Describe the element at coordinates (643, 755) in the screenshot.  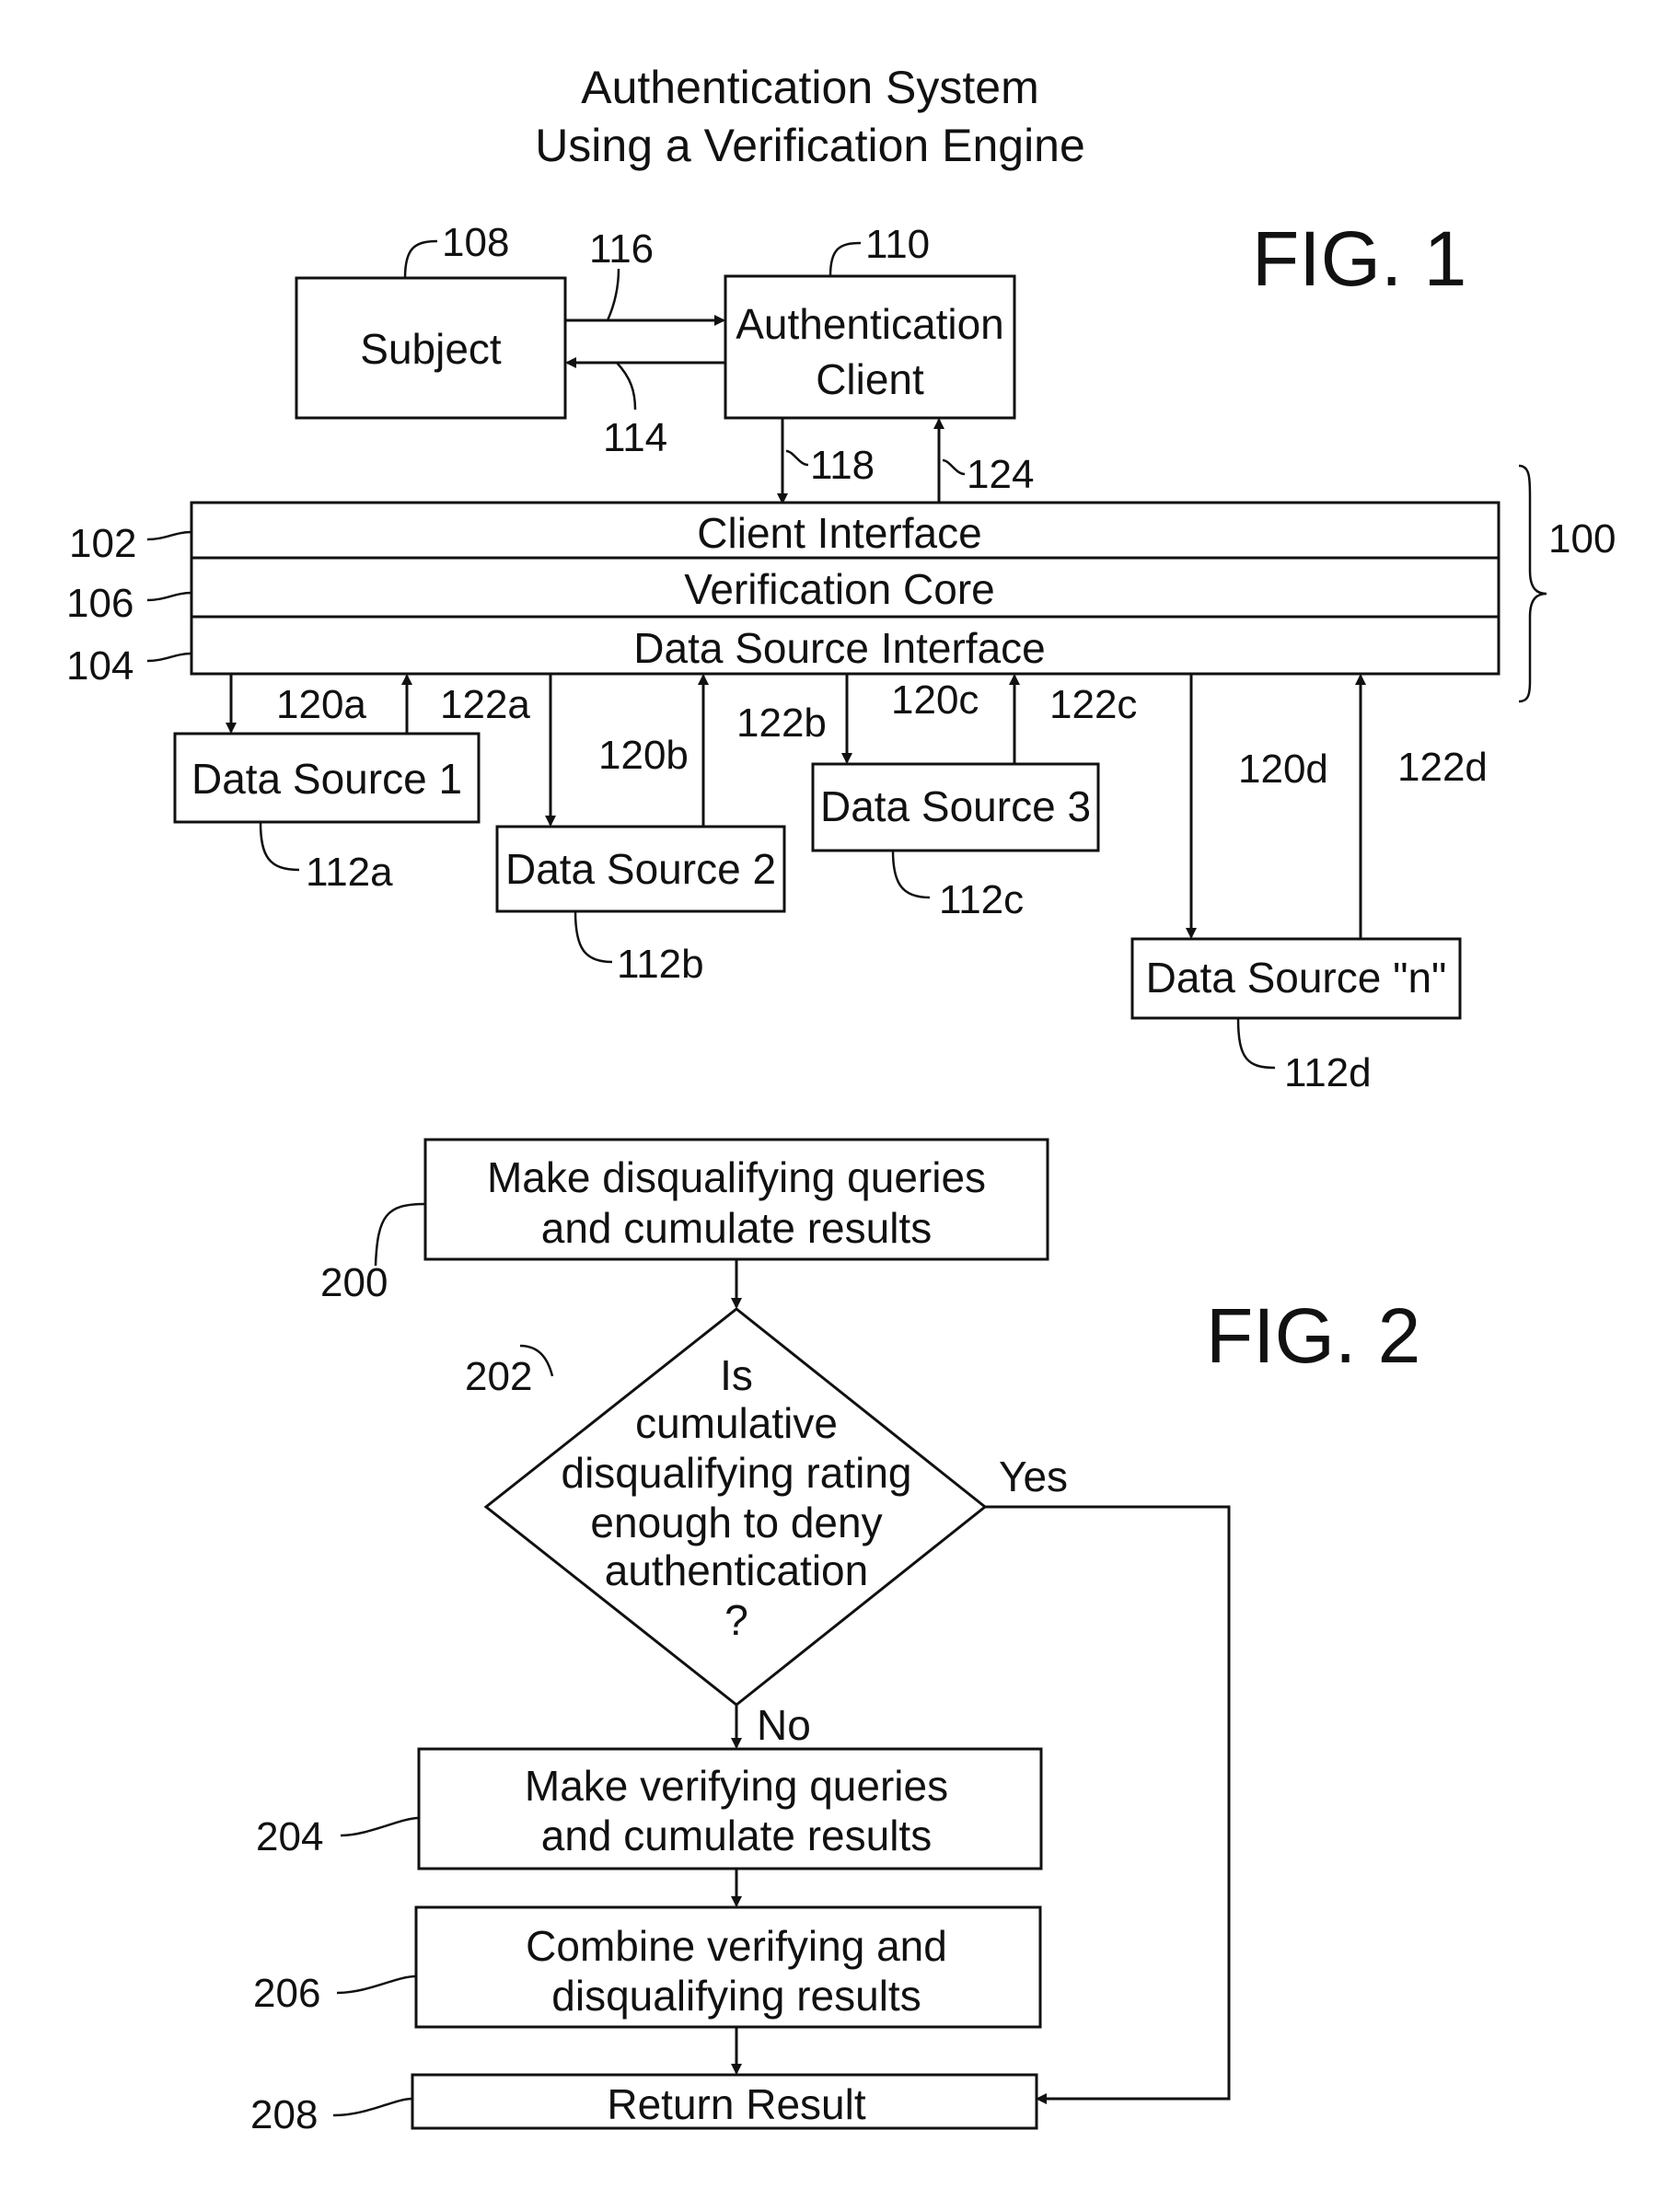
I see `arrow-120b-ref: 120b` at that location.